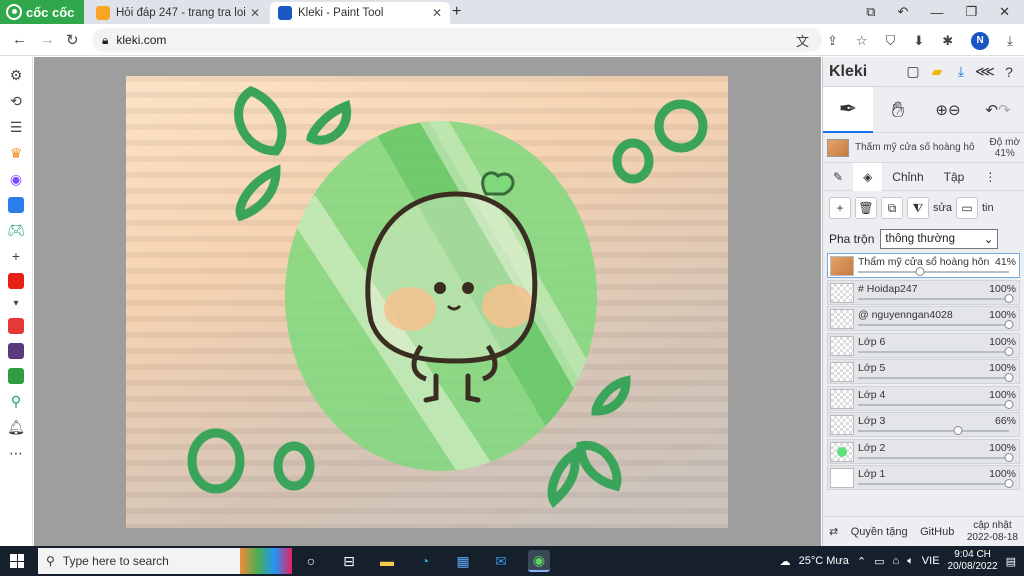 The image size is (1024, 576). What do you see at coordinates (898, 110) in the screenshot?
I see `hand-tool-button: ✋︎` at bounding box center [898, 110].